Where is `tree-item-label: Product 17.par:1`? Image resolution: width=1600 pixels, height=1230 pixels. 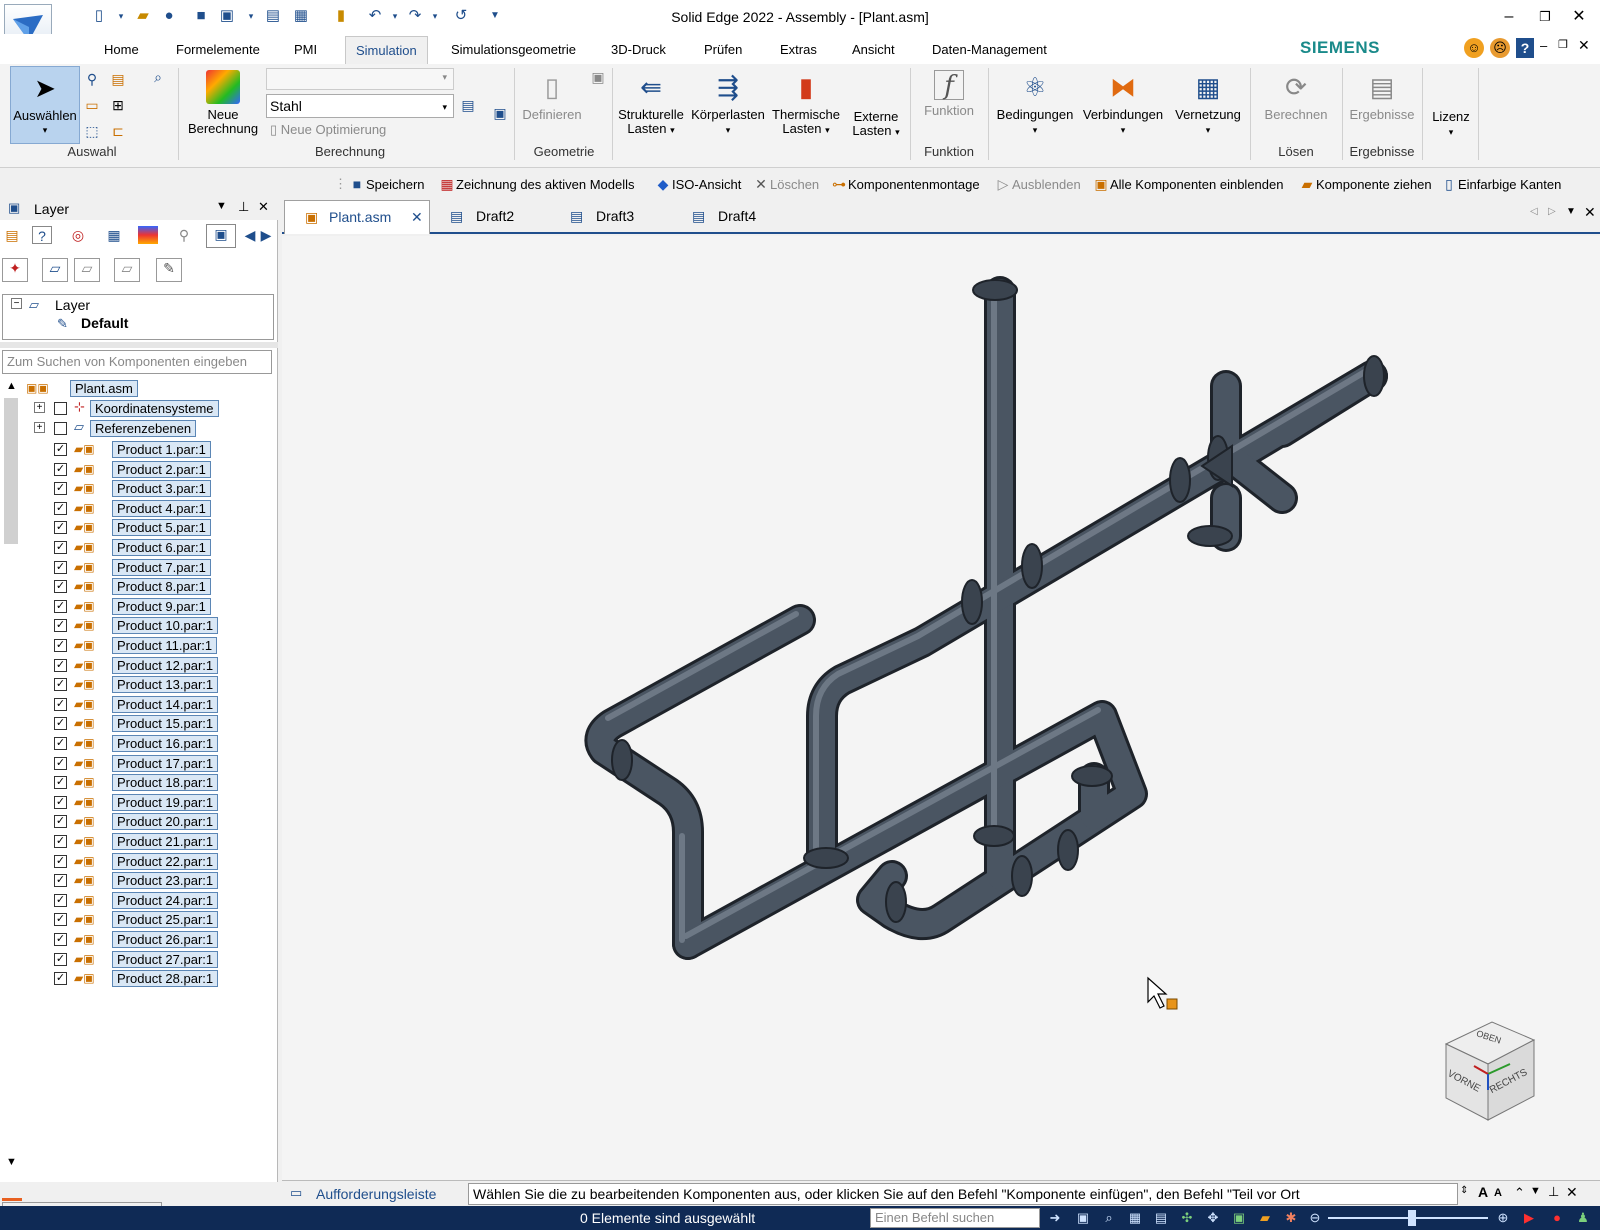 tree-item-label: Product 17.par:1 is located at coordinates (165, 763).